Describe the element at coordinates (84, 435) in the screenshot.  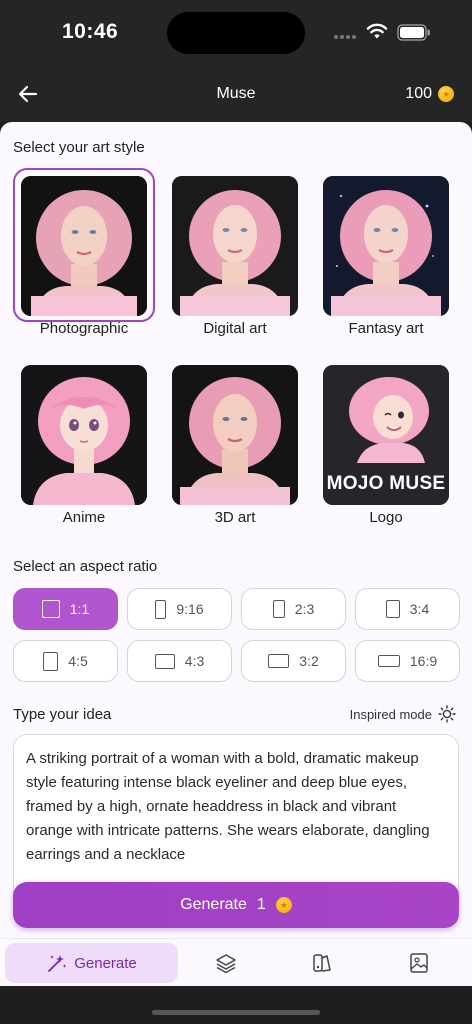
I see `style-thumbnail-anime` at that location.